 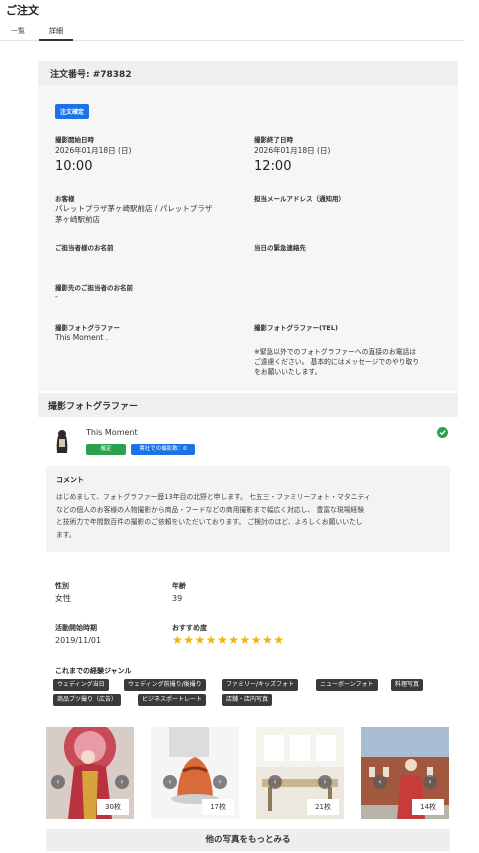 What do you see at coordinates (442, 432) in the screenshot?
I see `check-circle-icon` at bounding box center [442, 432].